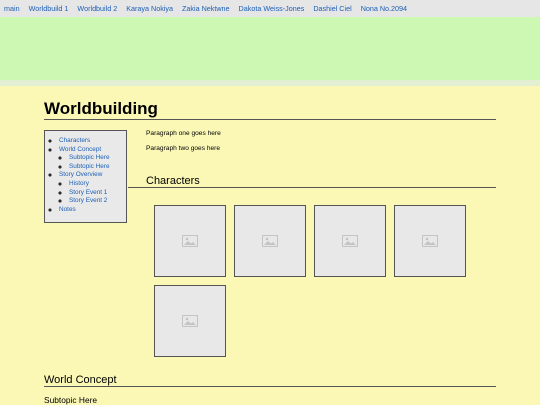 The height and width of the screenshot is (405, 540). Describe the element at coordinates (88, 192) in the screenshot. I see `toc-link-story-event-1: Story Event 1` at that location.